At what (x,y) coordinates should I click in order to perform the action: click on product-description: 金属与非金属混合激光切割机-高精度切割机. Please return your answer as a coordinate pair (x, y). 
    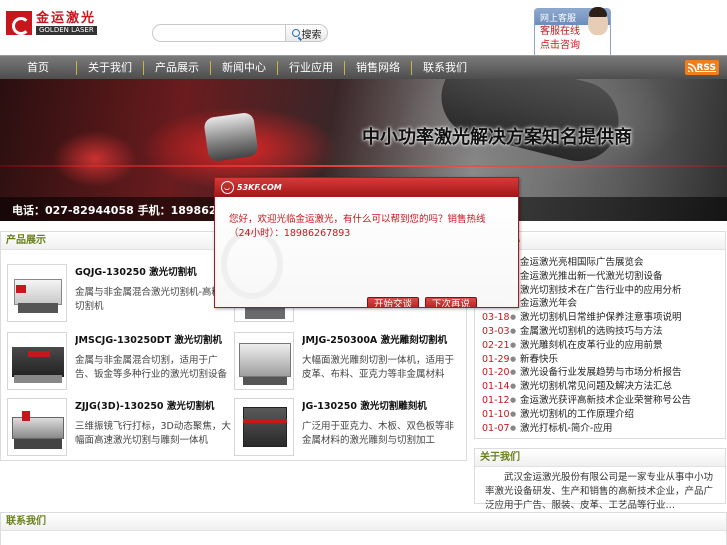
    Looking at the image, I should click on (153, 299).